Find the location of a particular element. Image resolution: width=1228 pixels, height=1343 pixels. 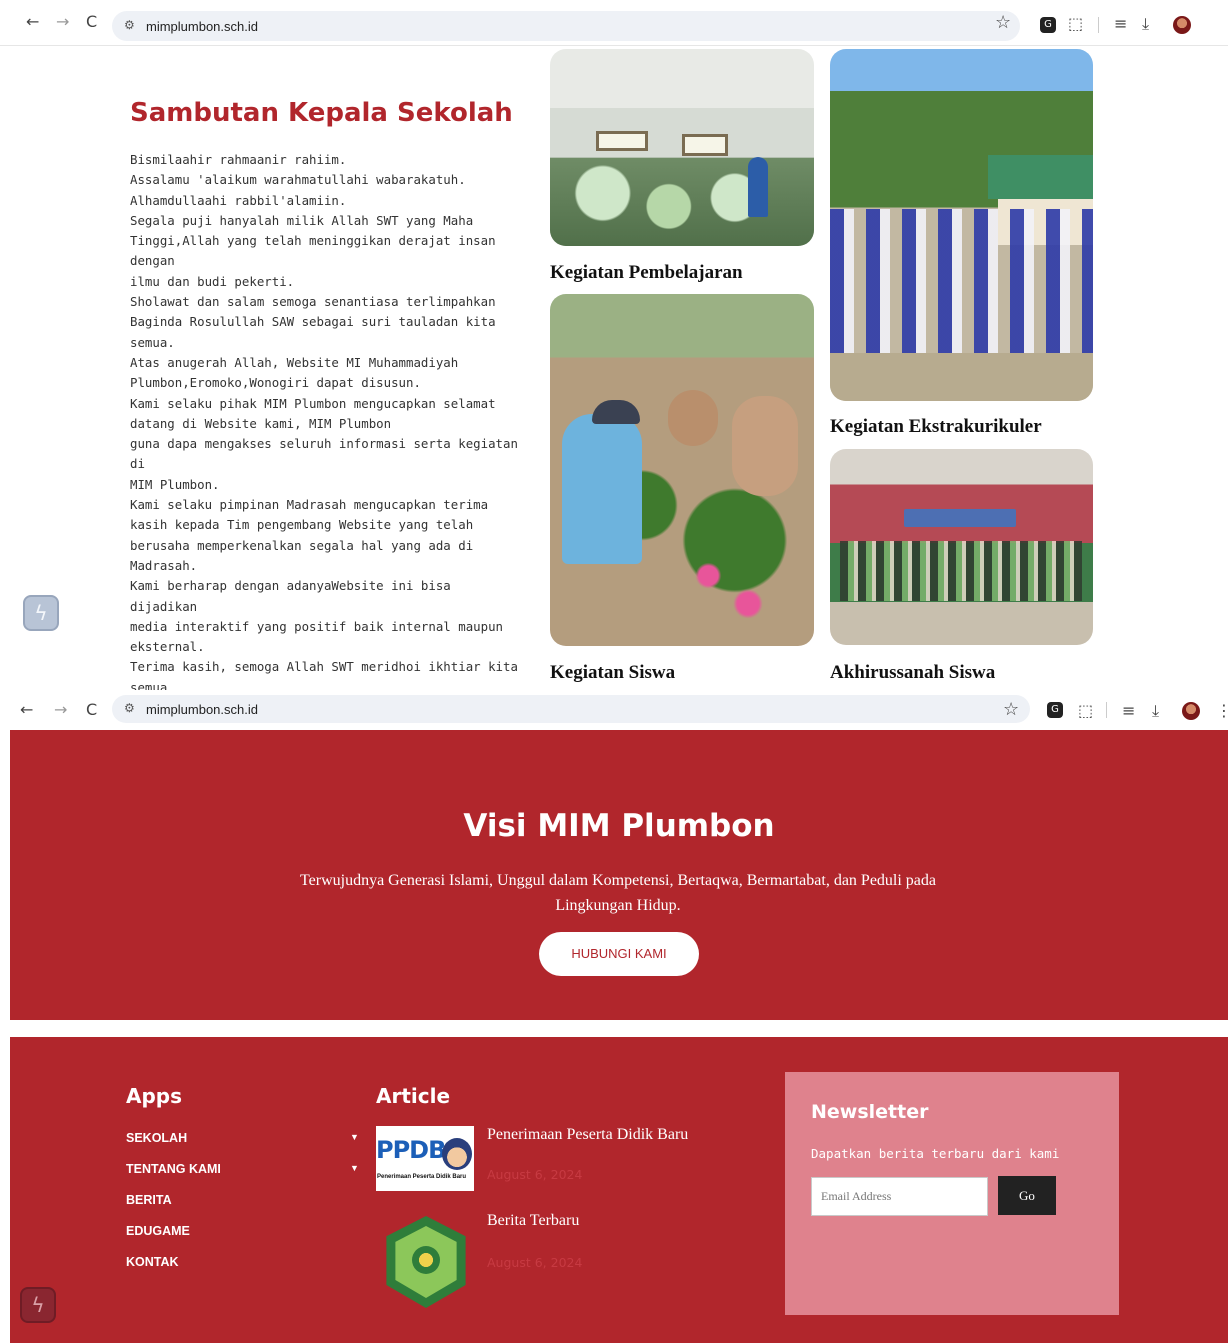

apps-item-tentang-kami: TENTANG KAMI ▼ is located at coordinates (246, 1177).